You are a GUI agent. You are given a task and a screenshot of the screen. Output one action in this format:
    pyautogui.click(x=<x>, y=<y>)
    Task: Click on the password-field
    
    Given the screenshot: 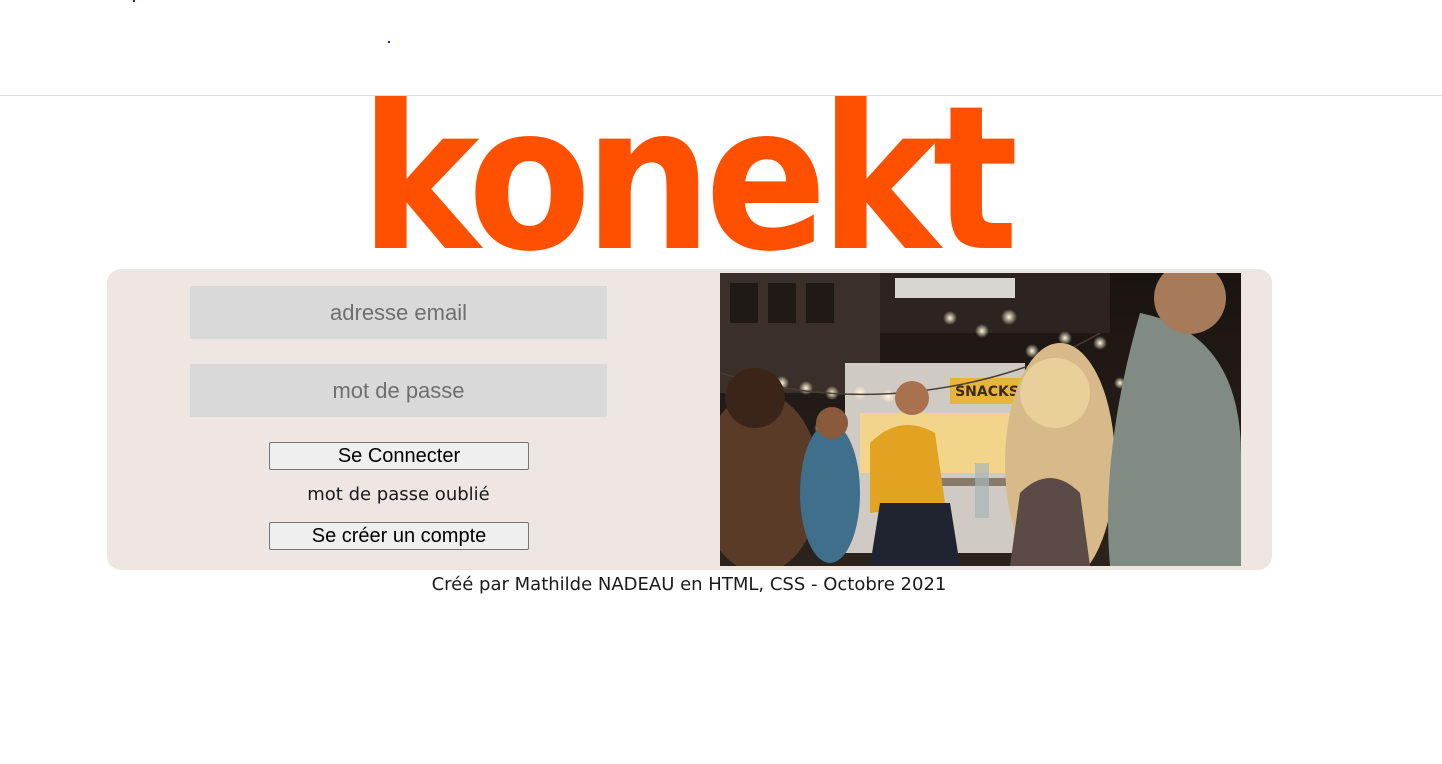 What is the action you would take?
    pyautogui.click(x=398, y=390)
    